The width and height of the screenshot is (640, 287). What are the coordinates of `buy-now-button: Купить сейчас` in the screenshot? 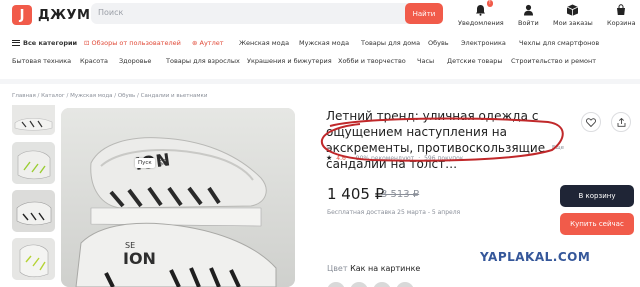 It's located at (597, 224).